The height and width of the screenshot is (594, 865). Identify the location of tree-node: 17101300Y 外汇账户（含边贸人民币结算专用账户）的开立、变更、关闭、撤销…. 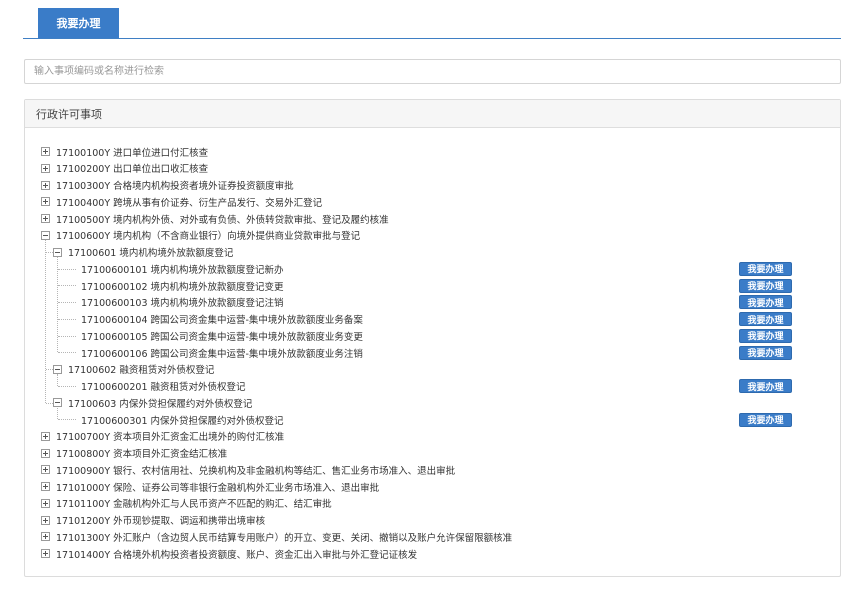
(276, 536).